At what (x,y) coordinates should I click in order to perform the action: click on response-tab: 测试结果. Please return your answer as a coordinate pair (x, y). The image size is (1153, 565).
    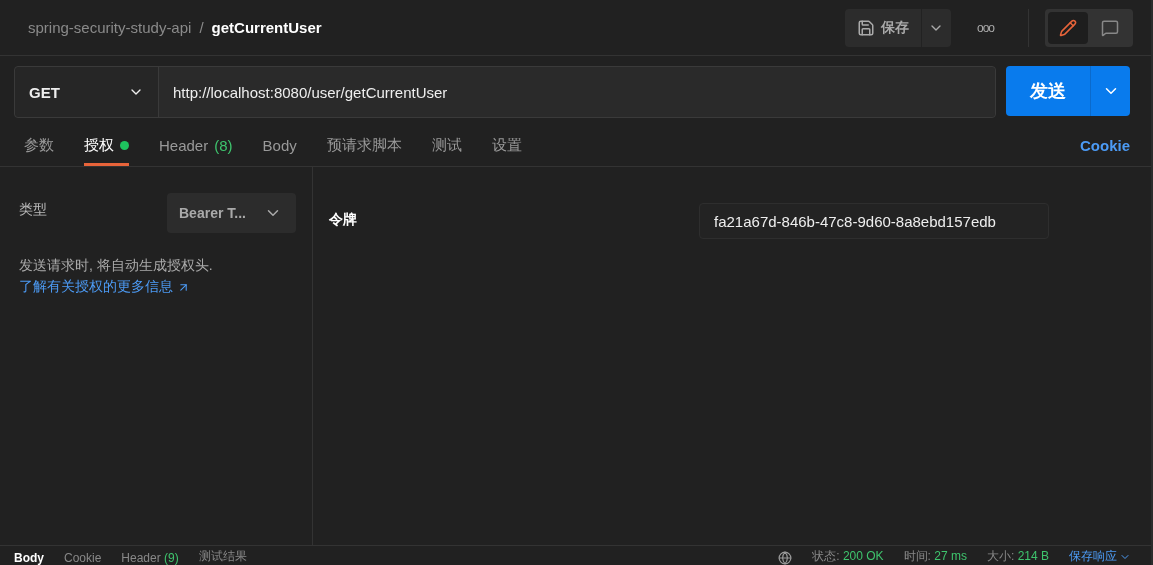
    Looking at the image, I should click on (222, 556).